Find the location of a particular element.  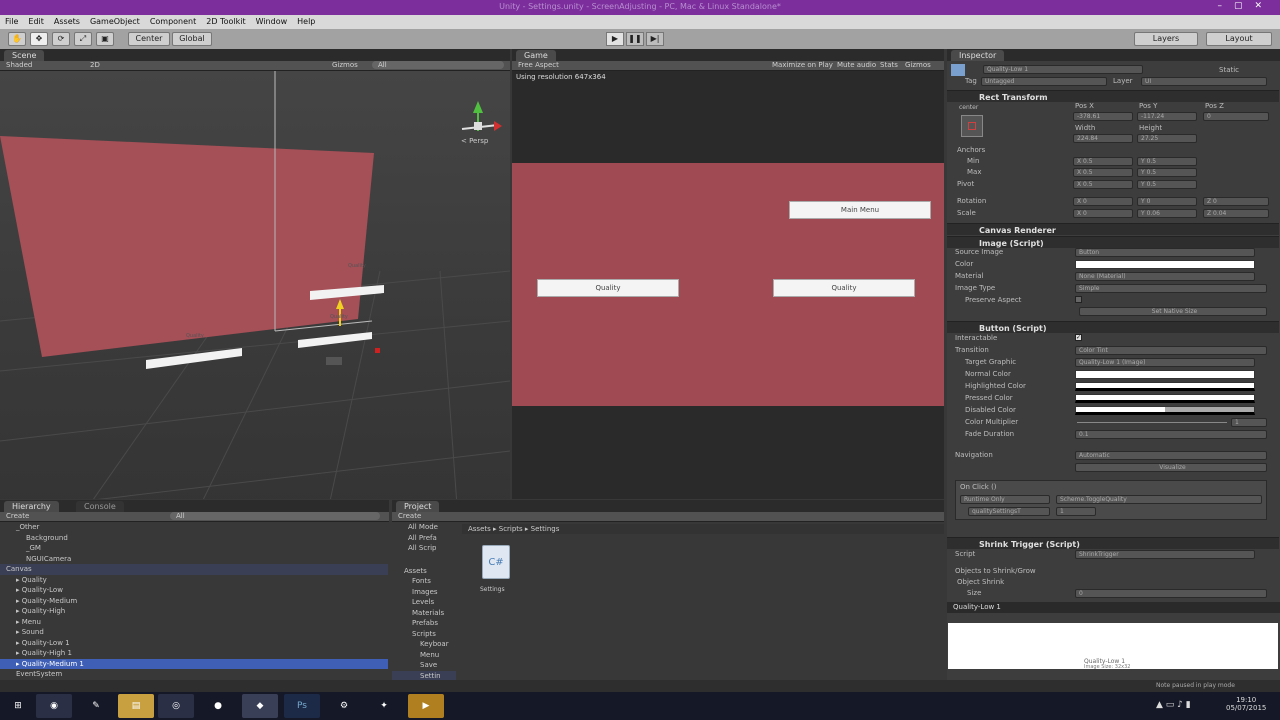

color-multiplier-field: 1 is located at coordinates (1249, 422).